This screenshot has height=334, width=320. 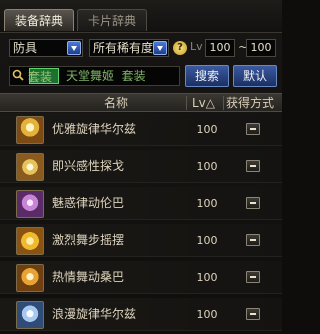 I want to click on search-field: 天堂舞姬 套装, so click(x=94, y=76).